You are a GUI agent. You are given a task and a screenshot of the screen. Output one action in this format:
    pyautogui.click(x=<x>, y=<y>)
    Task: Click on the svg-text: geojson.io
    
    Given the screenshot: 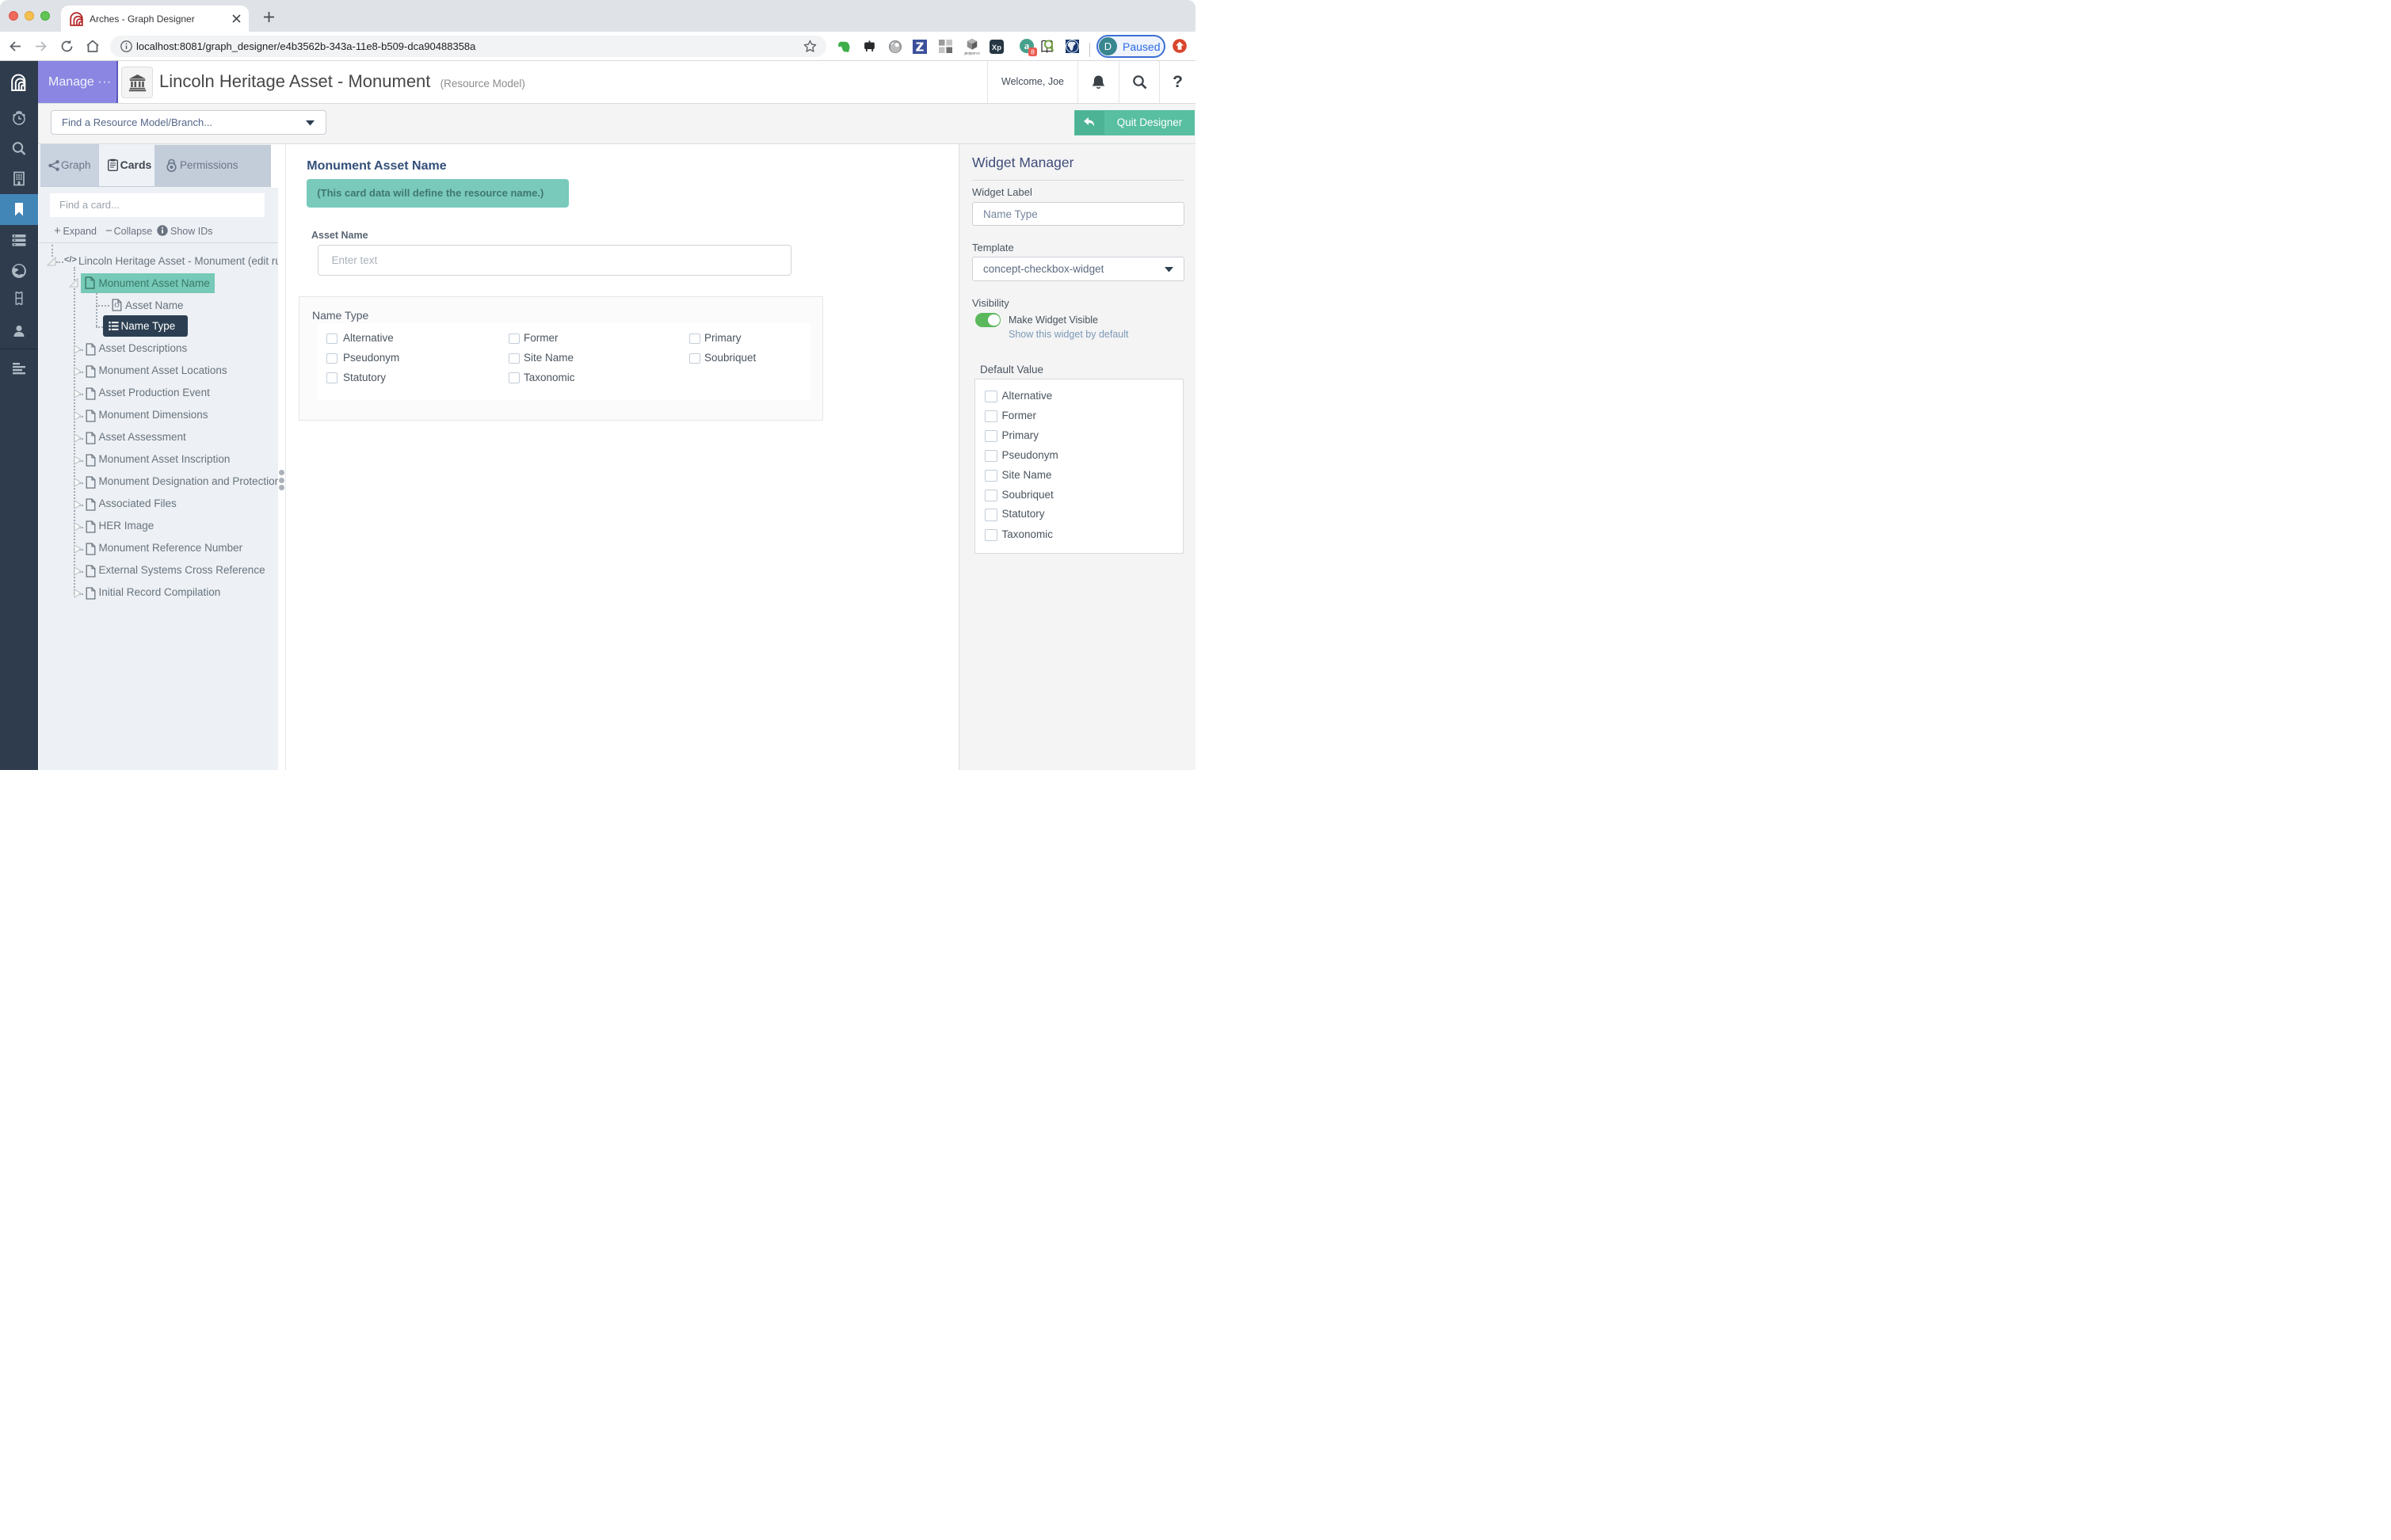 What is the action you would take?
    pyautogui.click(x=972, y=53)
    